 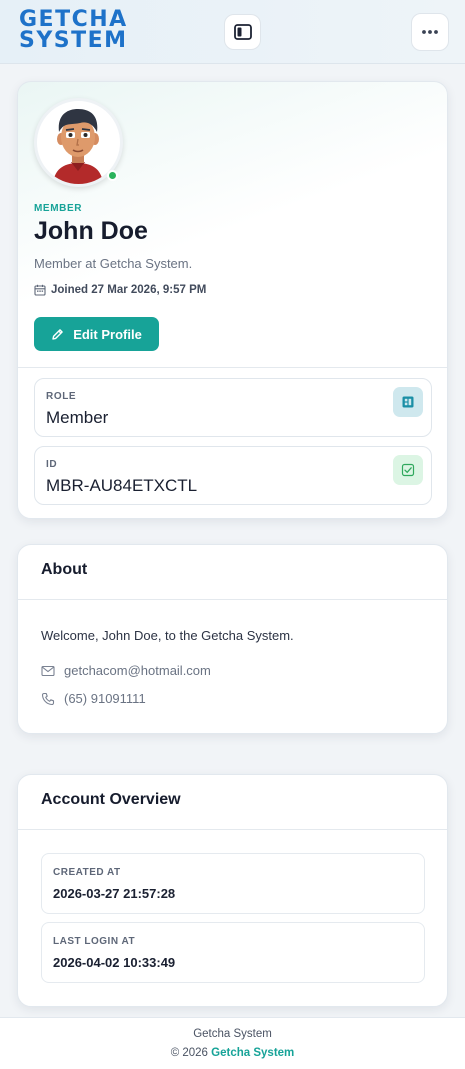 I want to click on email-row: getchacom@hotmail.com, so click(x=126, y=670).